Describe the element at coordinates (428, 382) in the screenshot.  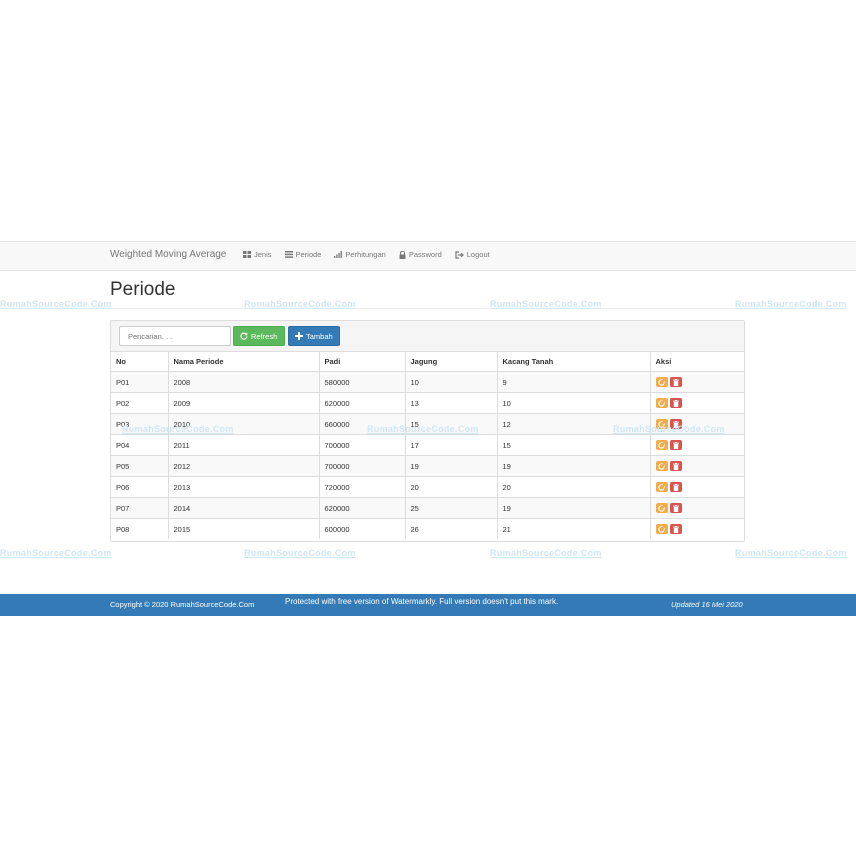
I see `table-row: P01 2008 580000 10 9` at that location.